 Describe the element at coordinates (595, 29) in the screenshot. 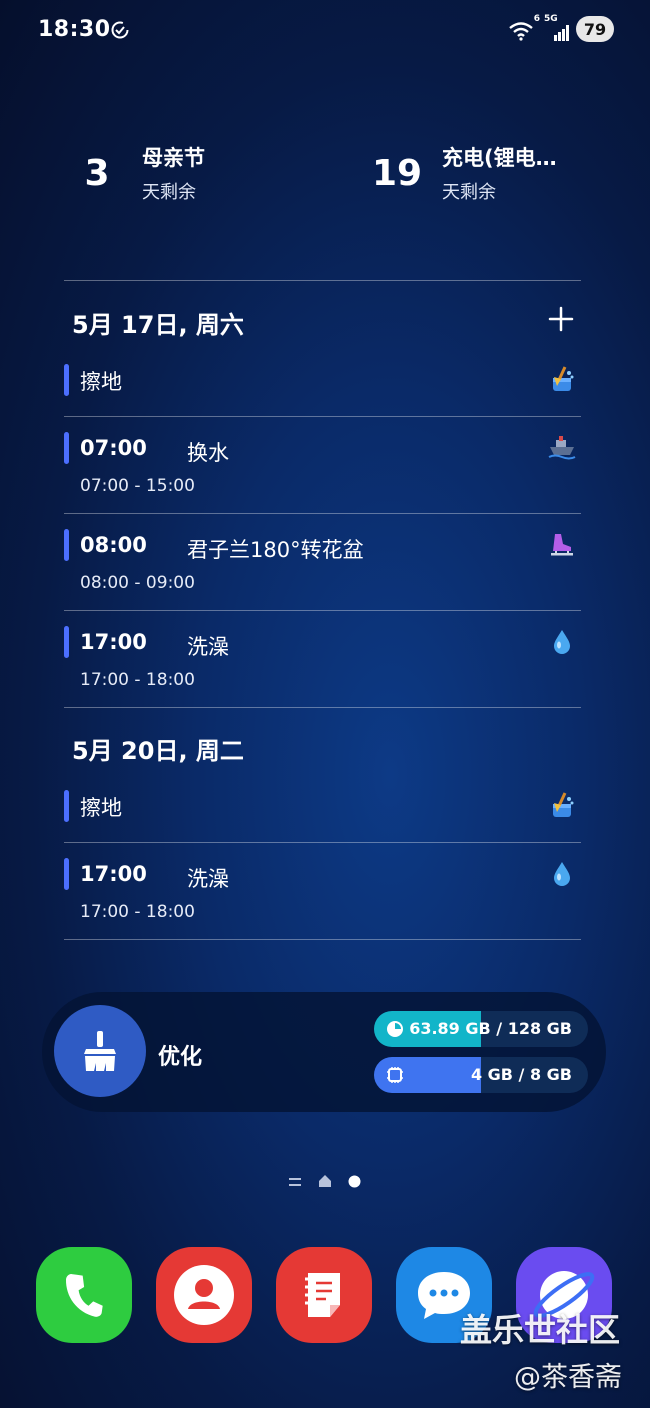

I see `battery-indicator: 79` at that location.